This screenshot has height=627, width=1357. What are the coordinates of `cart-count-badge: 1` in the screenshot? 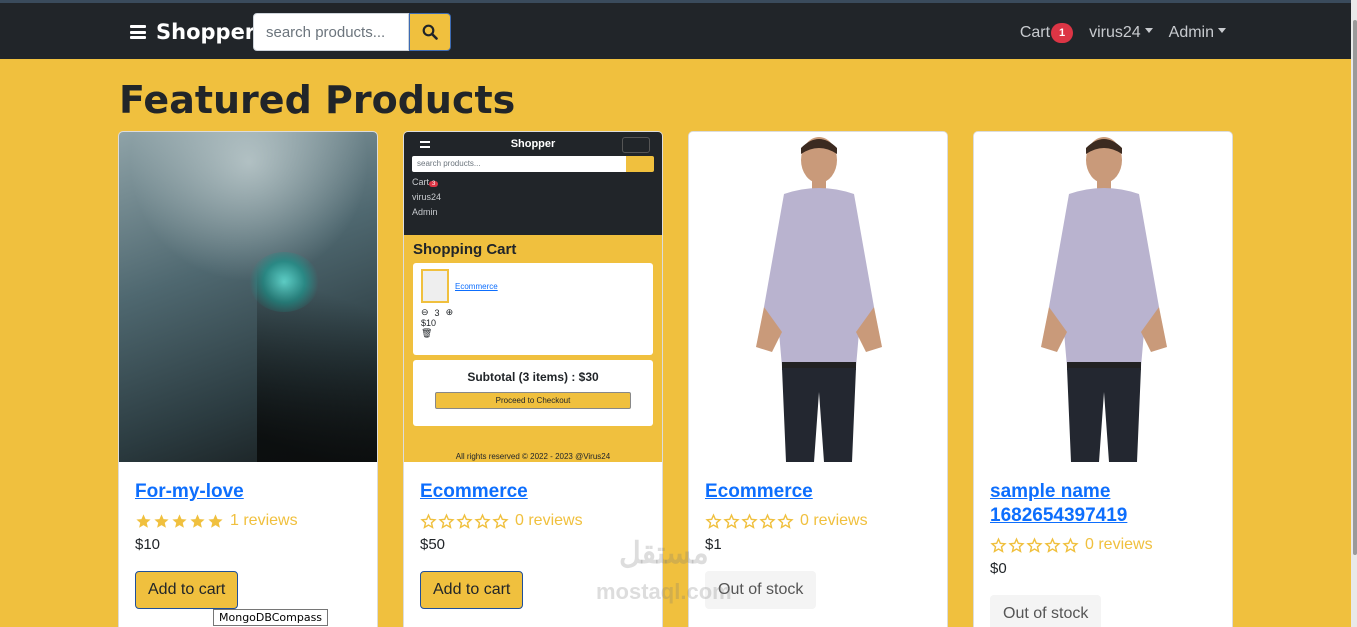 It's located at (1062, 33).